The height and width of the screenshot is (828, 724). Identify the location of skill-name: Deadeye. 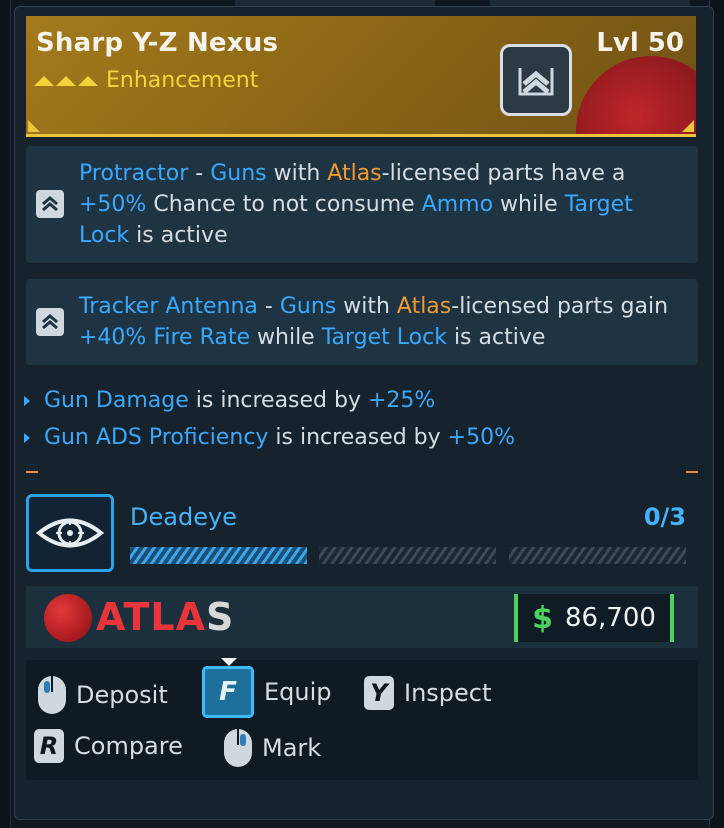
(183, 517).